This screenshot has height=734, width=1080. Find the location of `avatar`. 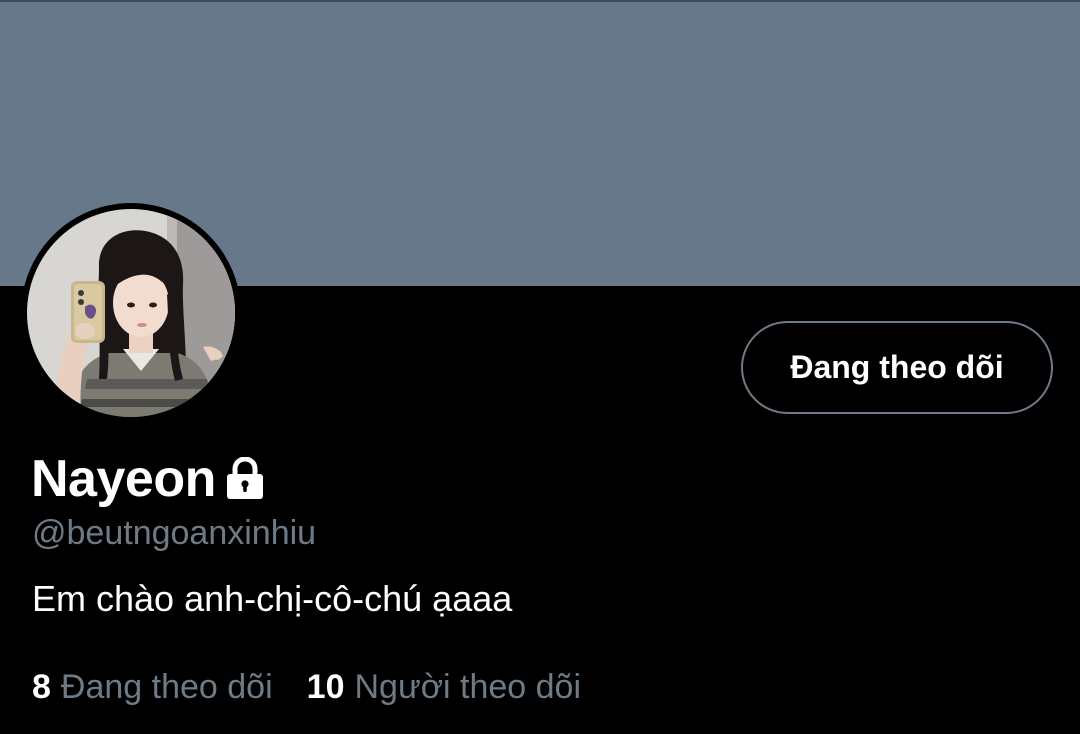

avatar is located at coordinates (131, 313).